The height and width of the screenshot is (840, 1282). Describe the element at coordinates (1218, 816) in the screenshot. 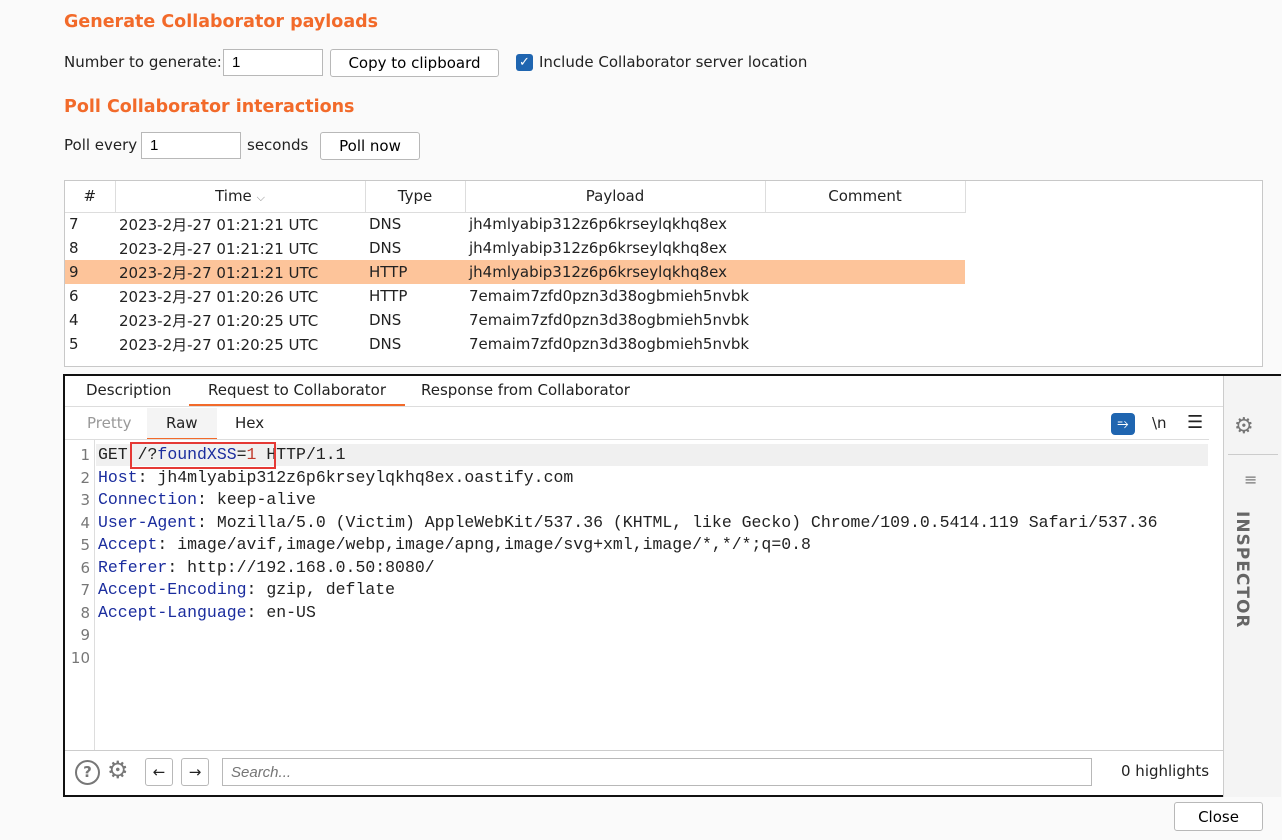

I see `close-button: Close` at that location.